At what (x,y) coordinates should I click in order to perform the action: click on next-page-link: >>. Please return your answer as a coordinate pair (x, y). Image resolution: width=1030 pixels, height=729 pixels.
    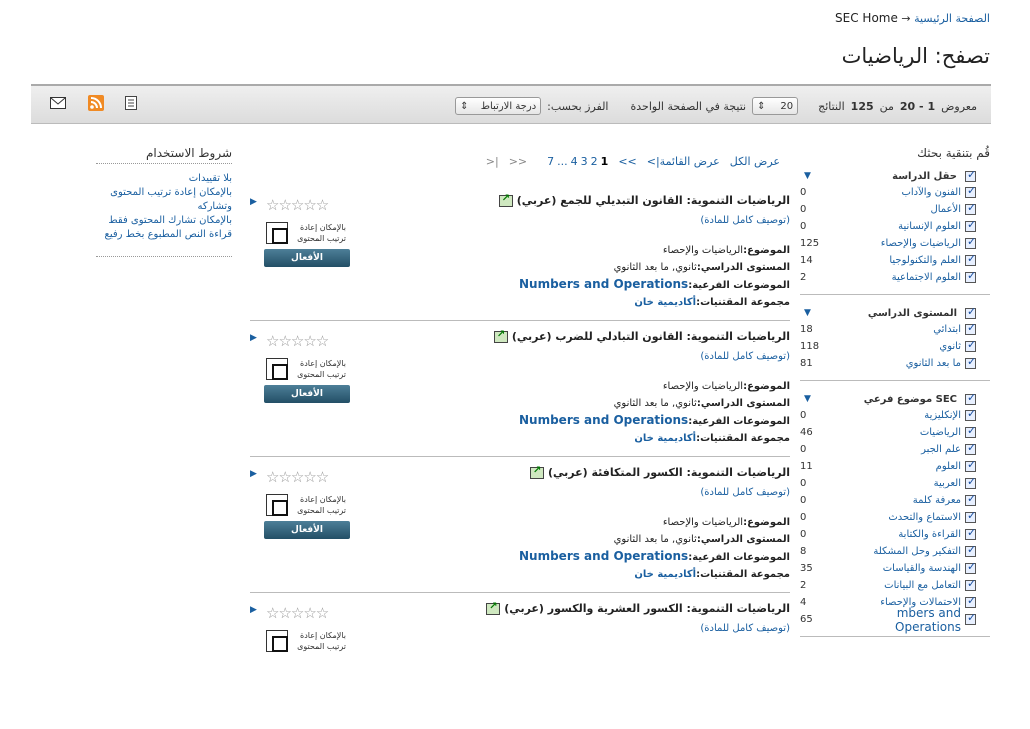
    Looking at the image, I should click on (627, 161).